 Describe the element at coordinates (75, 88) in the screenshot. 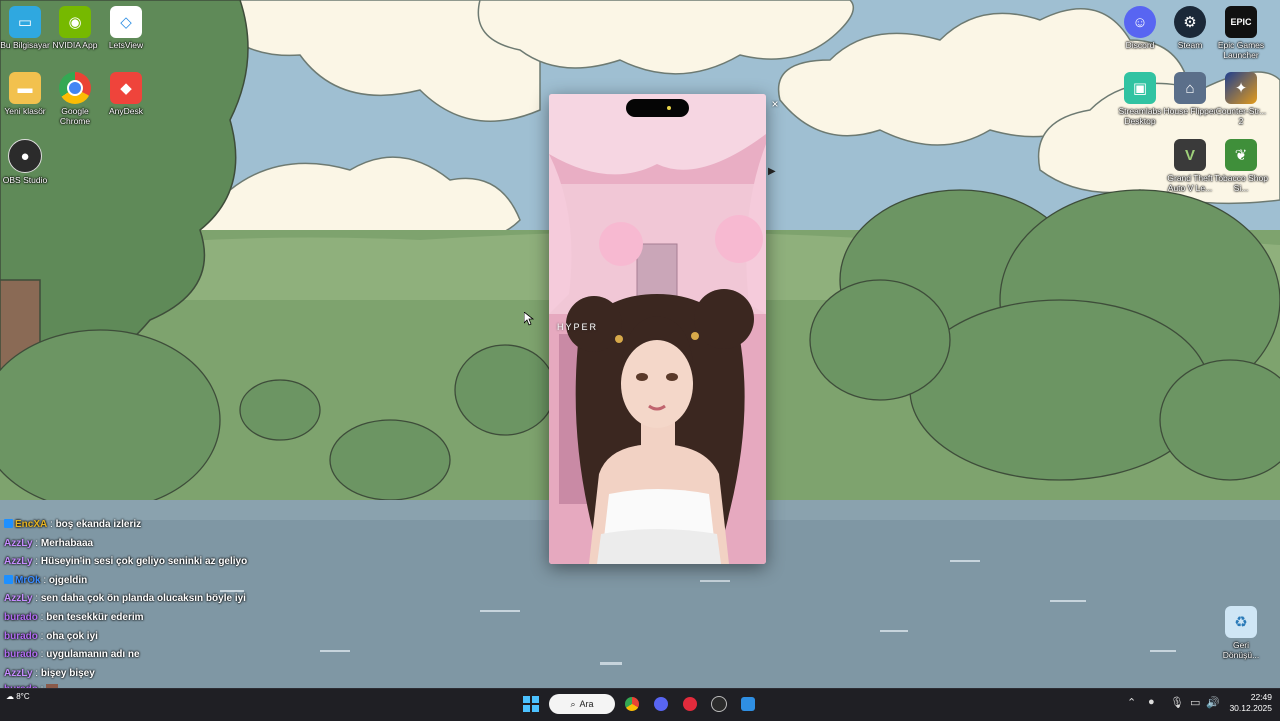

I see `chrome-icon` at that location.